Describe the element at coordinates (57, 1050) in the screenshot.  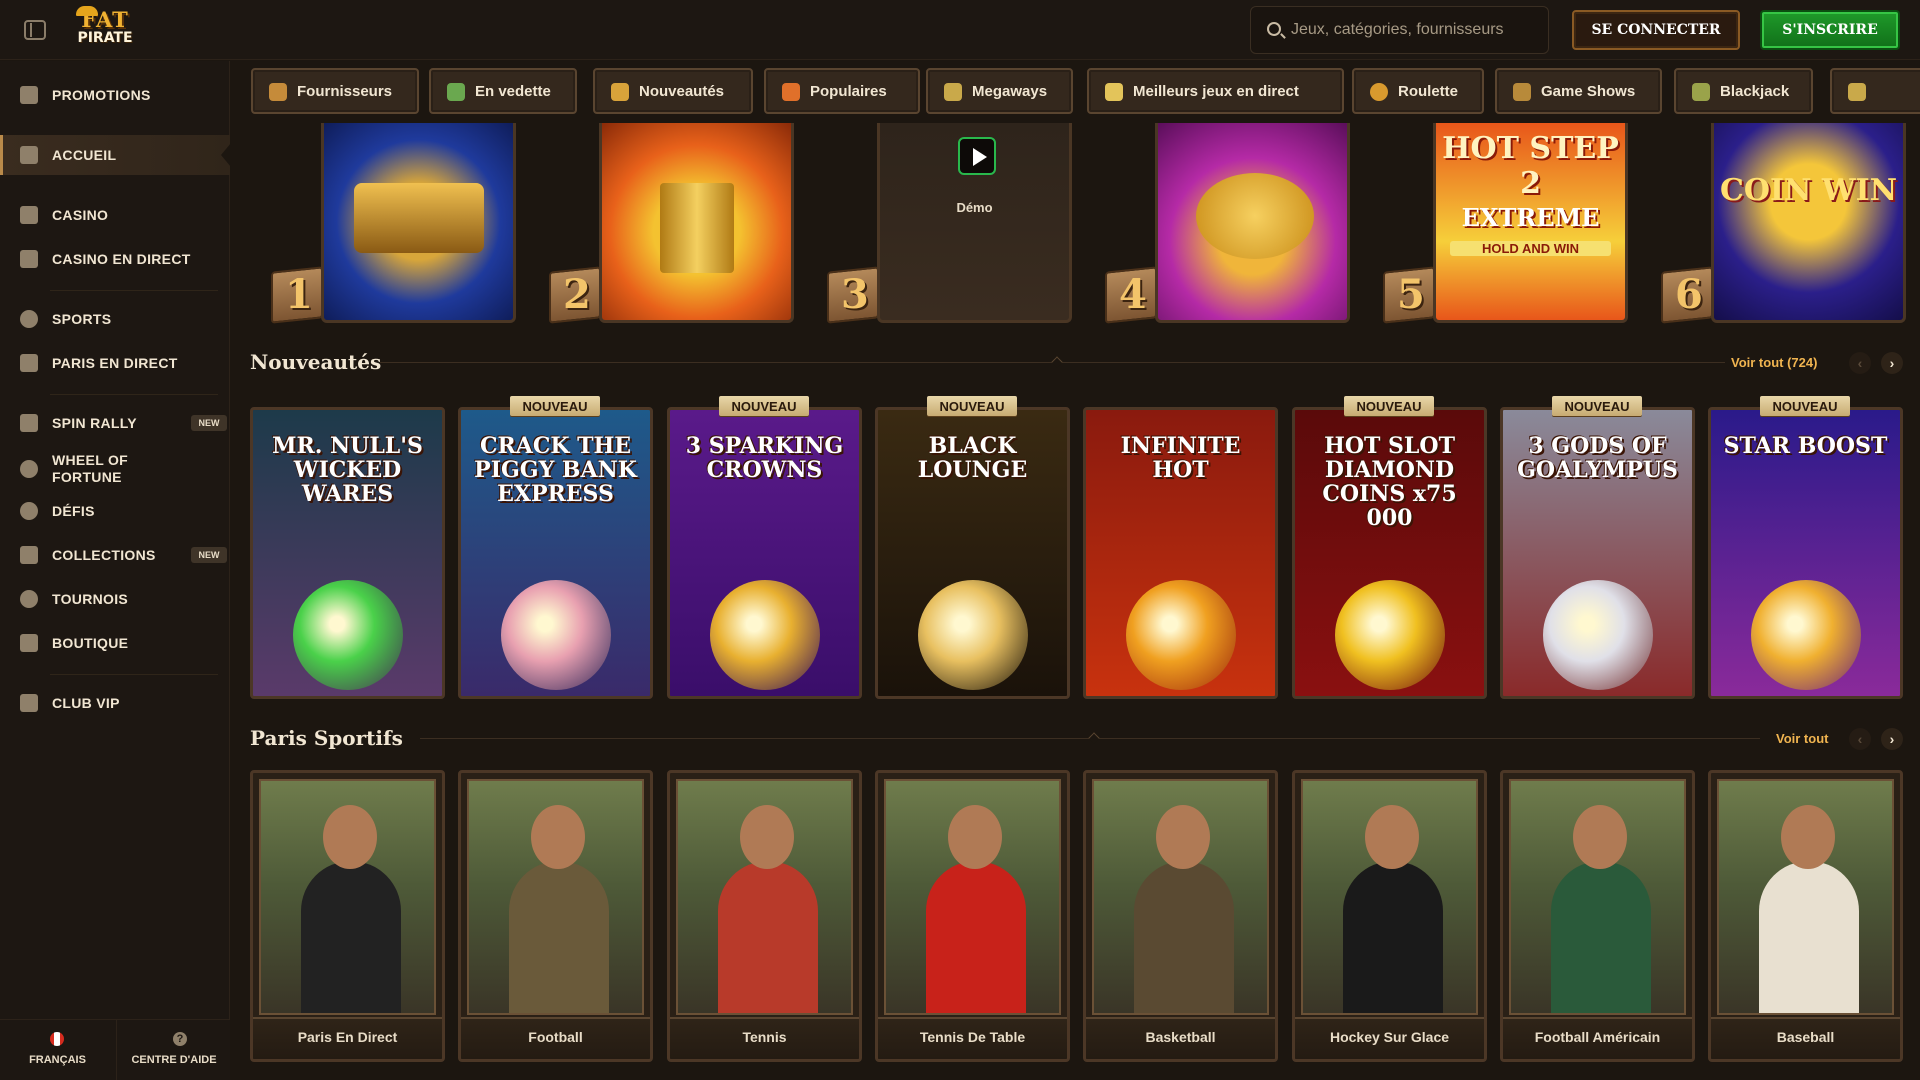
I see `language-selector: FRANÇAIS` at that location.